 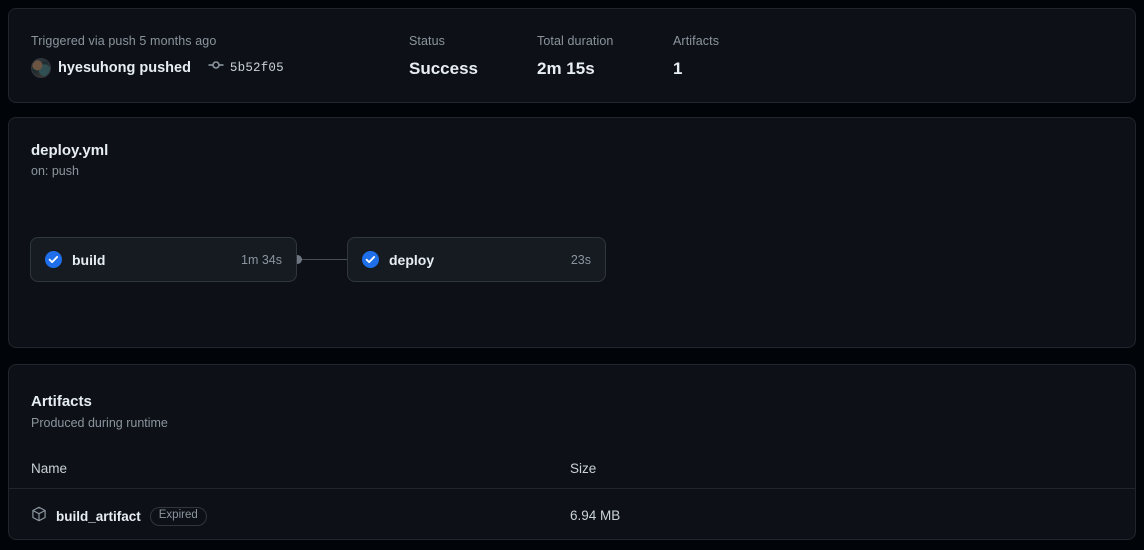 I want to click on job-duration: 1m 34s, so click(x=261, y=259).